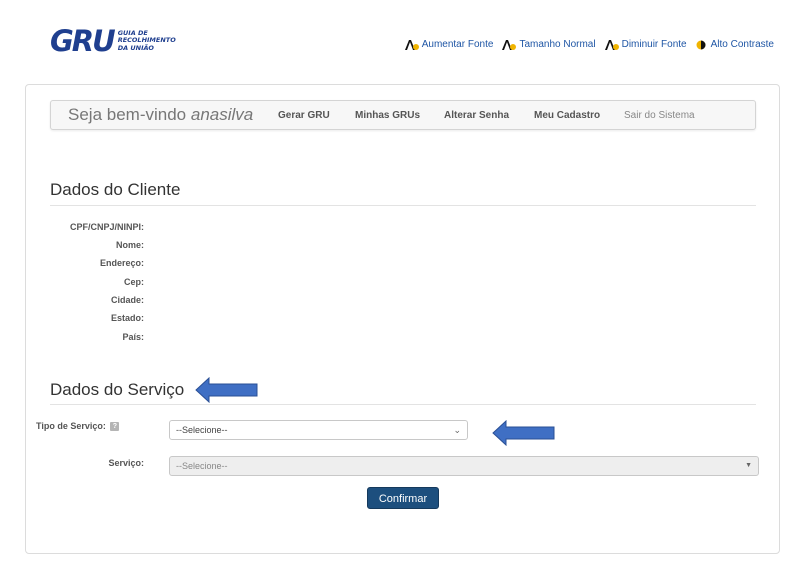  I want to click on help-icon: ?, so click(114, 426).